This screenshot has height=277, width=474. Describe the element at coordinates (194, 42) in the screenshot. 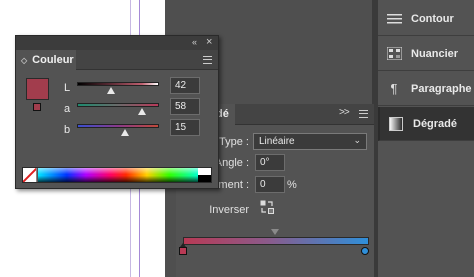

I see `collapse-double-chevron-icon: «` at that location.